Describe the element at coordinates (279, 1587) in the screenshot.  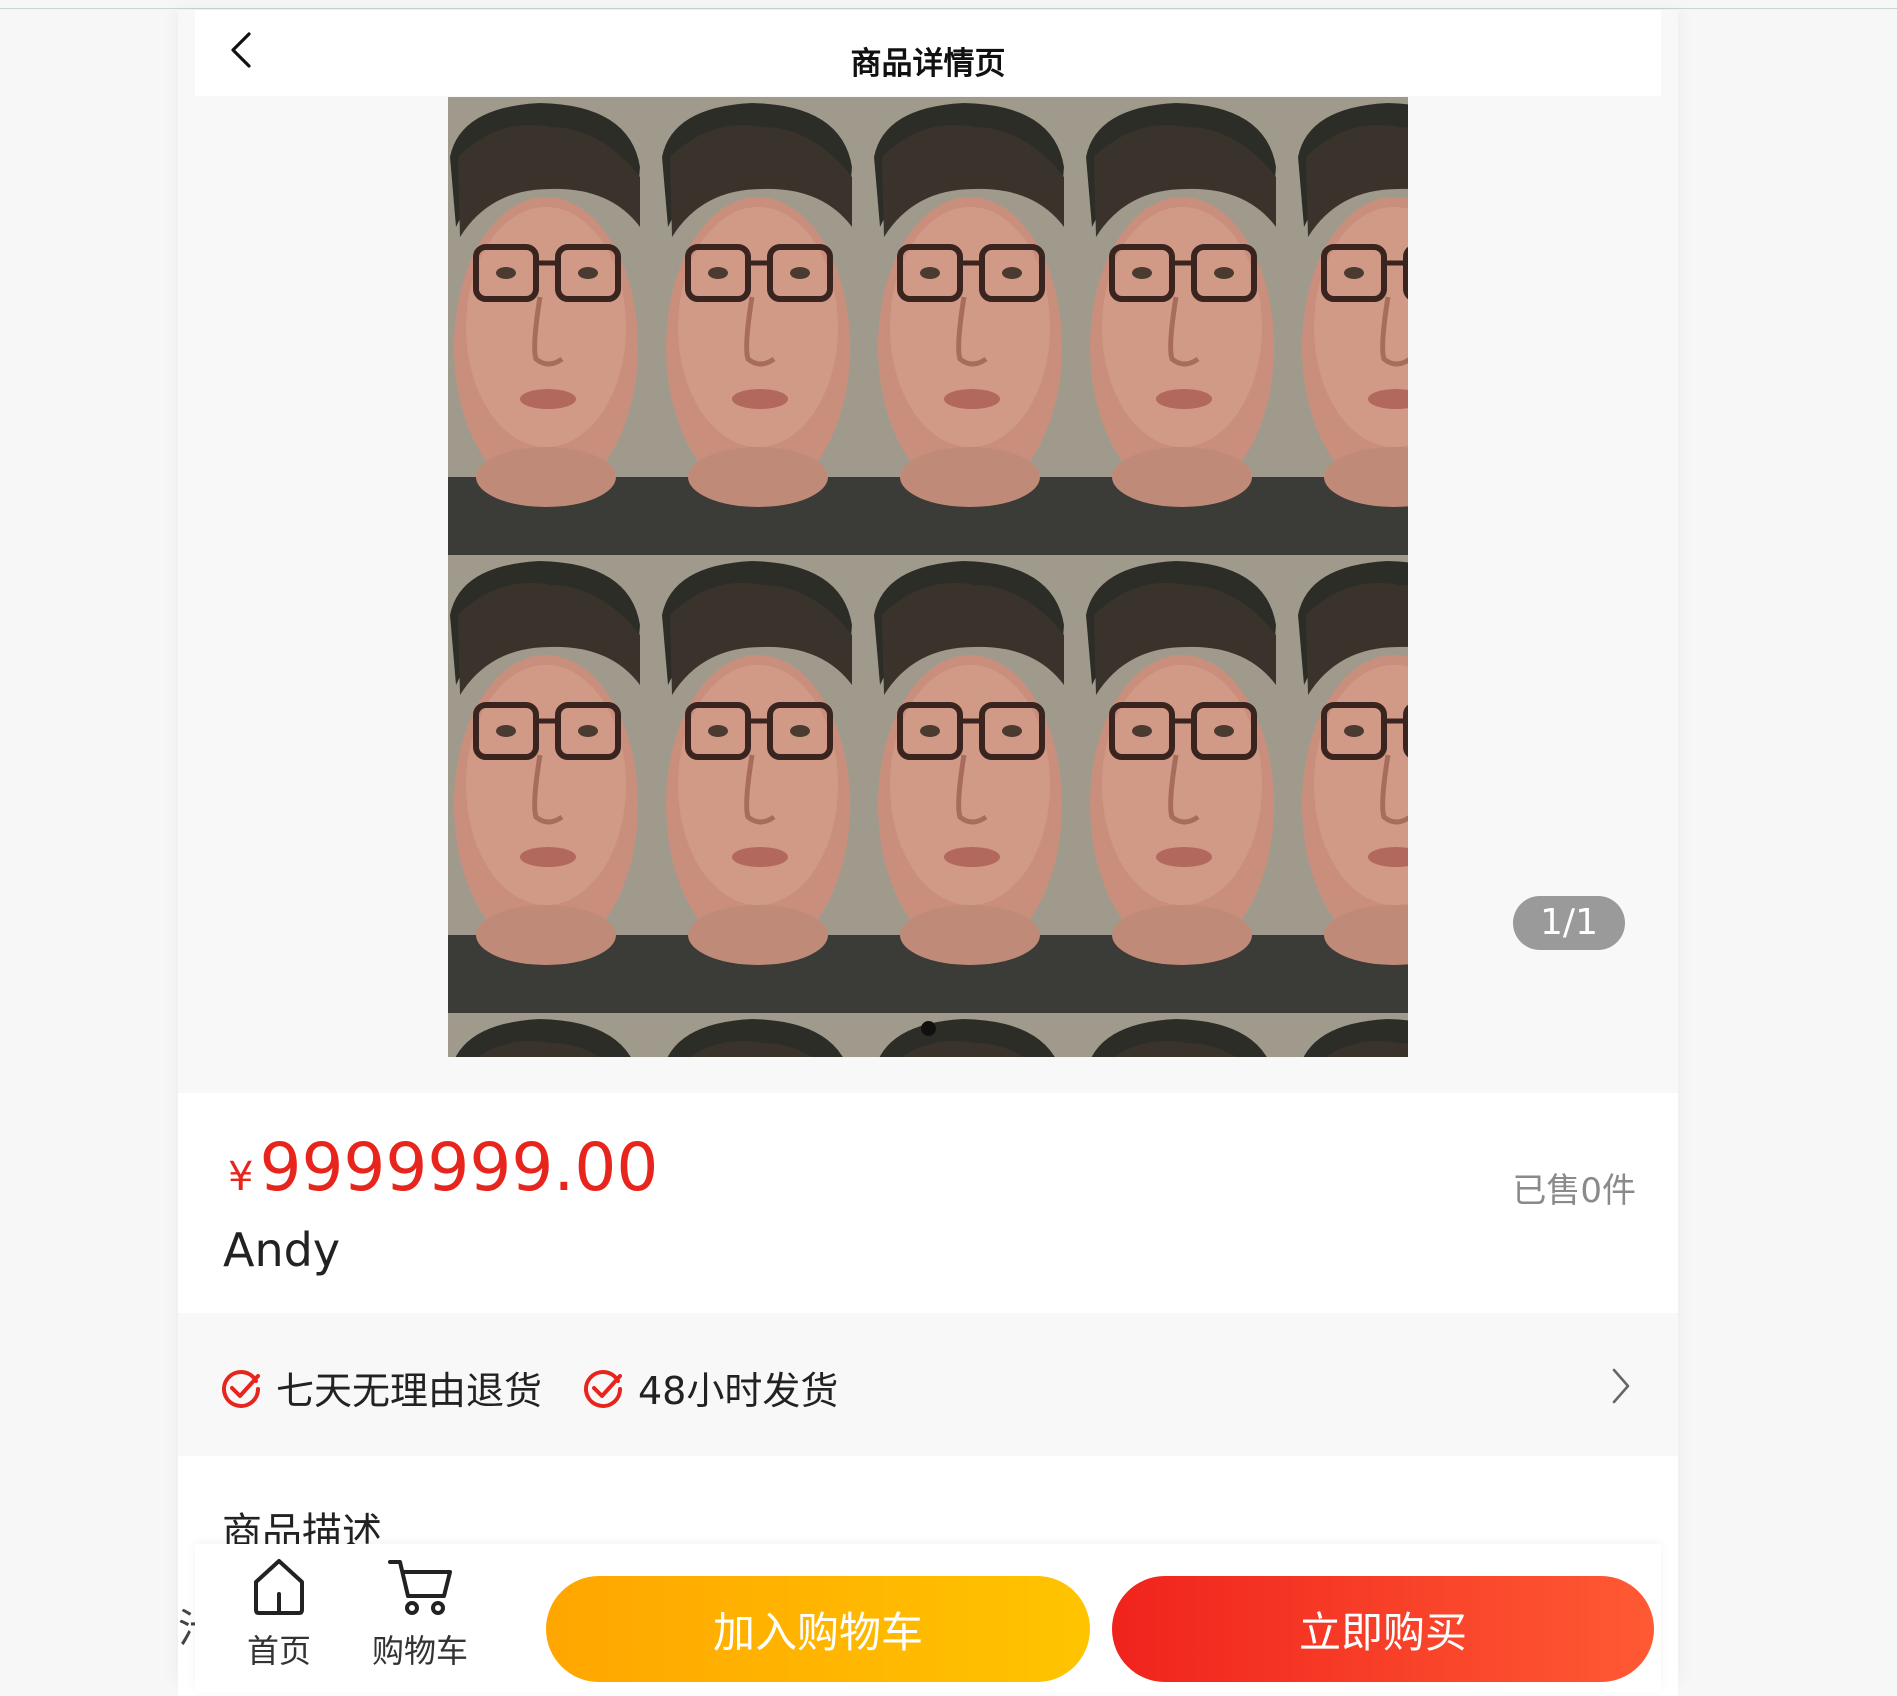
I see `home-icon` at that location.